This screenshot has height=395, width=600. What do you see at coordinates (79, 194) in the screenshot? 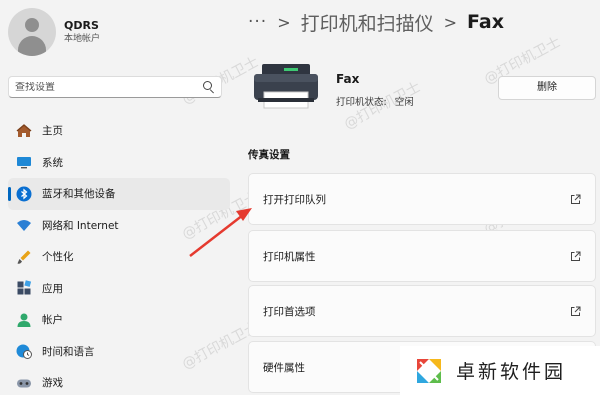
I see `sidebar-item-label: 蓝牙和其他设备` at bounding box center [79, 194].